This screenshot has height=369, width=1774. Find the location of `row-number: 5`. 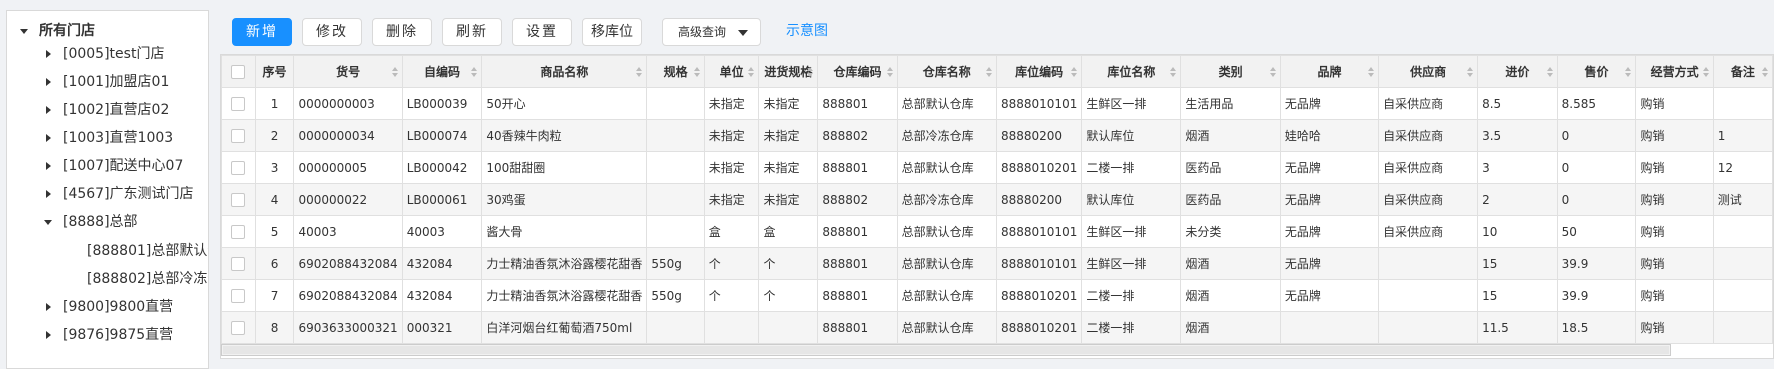

row-number: 5 is located at coordinates (274, 231).